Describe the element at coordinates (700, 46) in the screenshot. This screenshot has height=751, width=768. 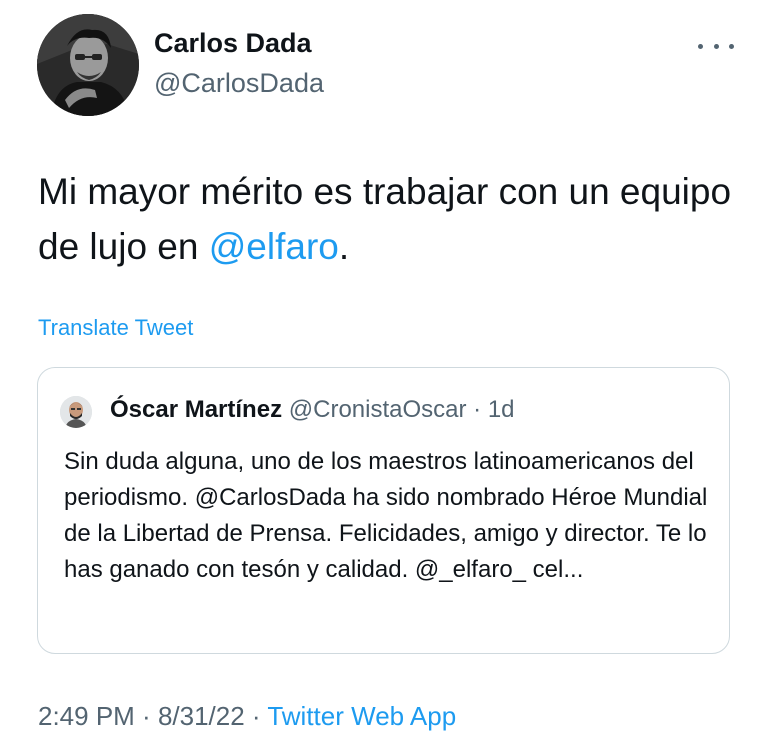
I see `ellipsis-icon` at that location.